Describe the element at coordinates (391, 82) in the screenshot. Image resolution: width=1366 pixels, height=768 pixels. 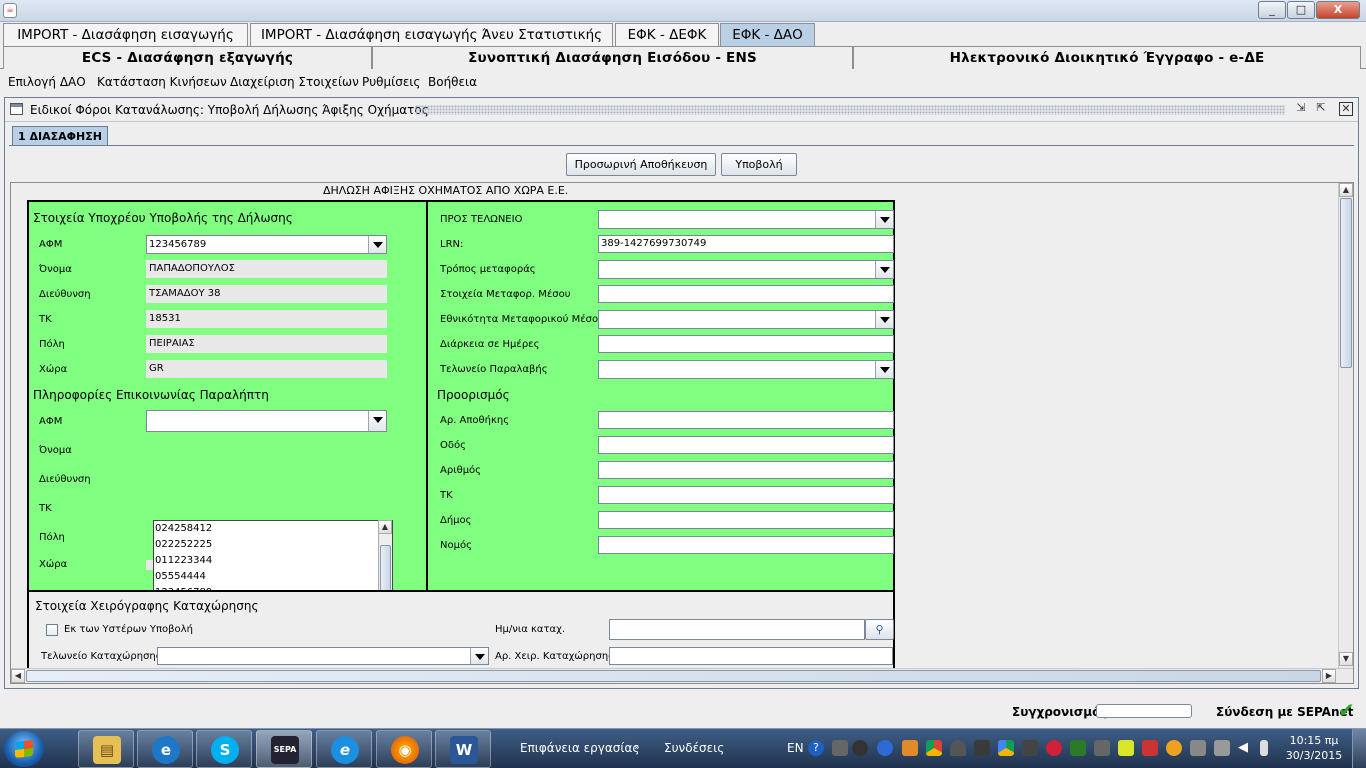
I see `menu-settings: Ρυθμίσεις` at that location.